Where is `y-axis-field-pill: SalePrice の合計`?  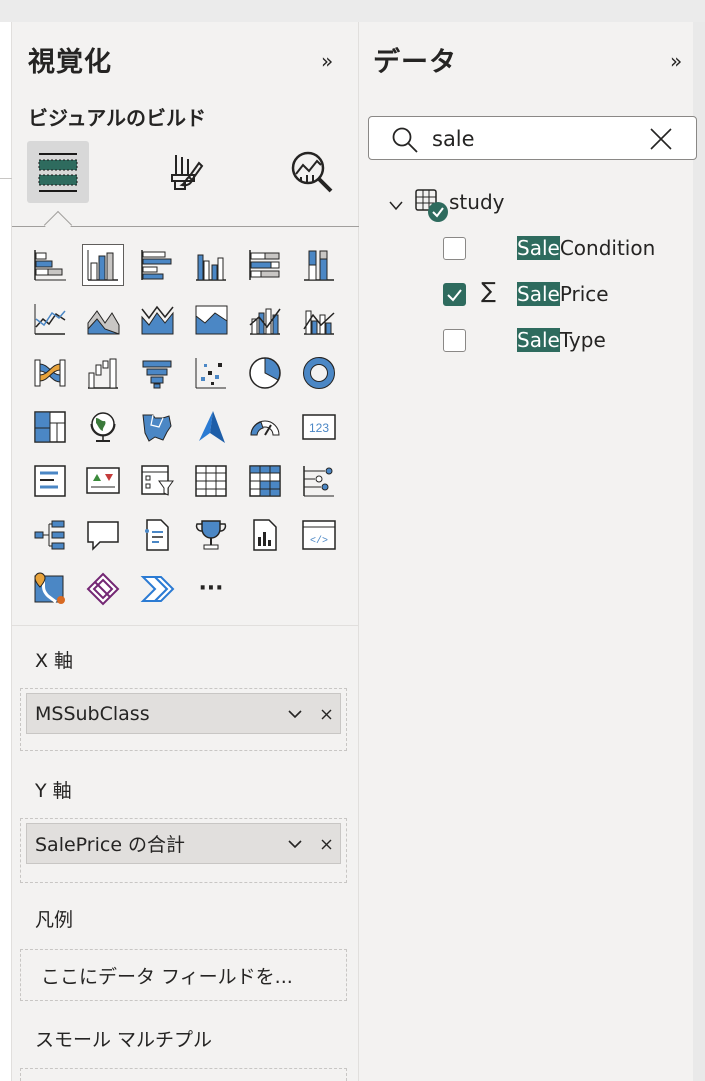 y-axis-field-pill: SalePrice の合計 is located at coordinates (183, 843).